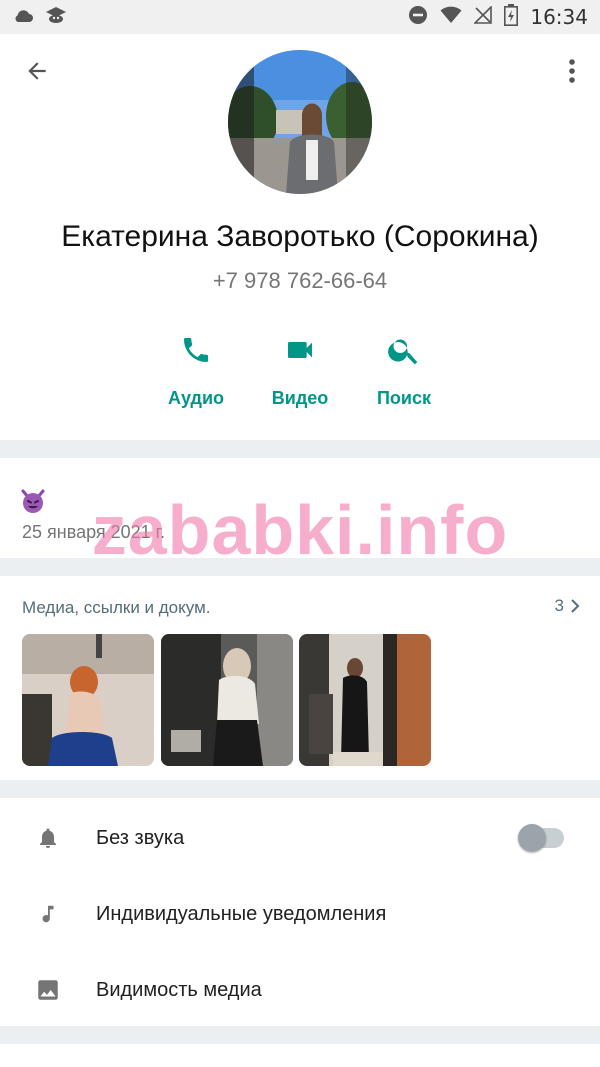 This screenshot has height=1067, width=600. I want to click on bell-icon, so click(48, 838).